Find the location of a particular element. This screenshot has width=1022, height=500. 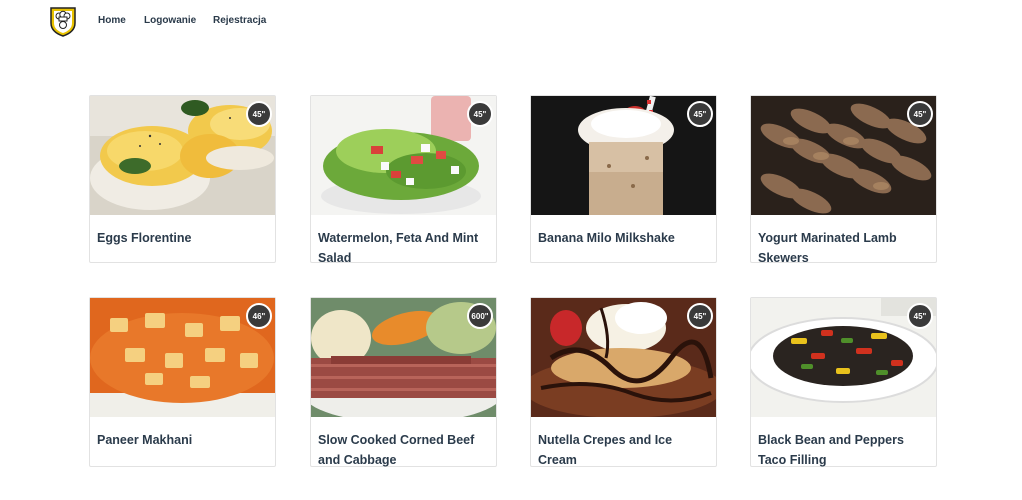

cook-time-badge: 600" is located at coordinates (480, 316).